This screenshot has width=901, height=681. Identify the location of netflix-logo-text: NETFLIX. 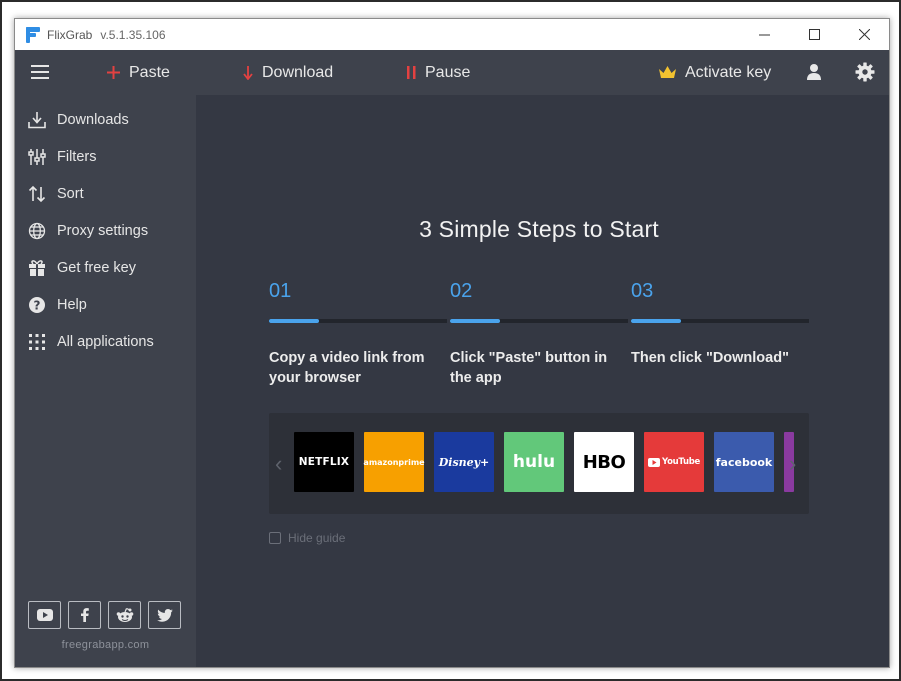
(324, 462).